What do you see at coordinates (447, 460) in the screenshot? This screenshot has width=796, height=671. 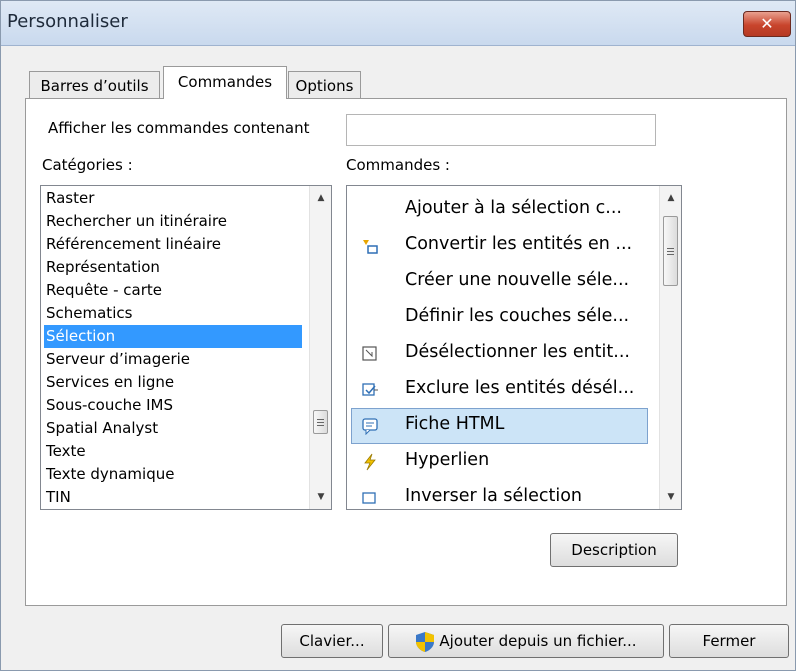 I see `command-label: Hyperlien` at bounding box center [447, 460].